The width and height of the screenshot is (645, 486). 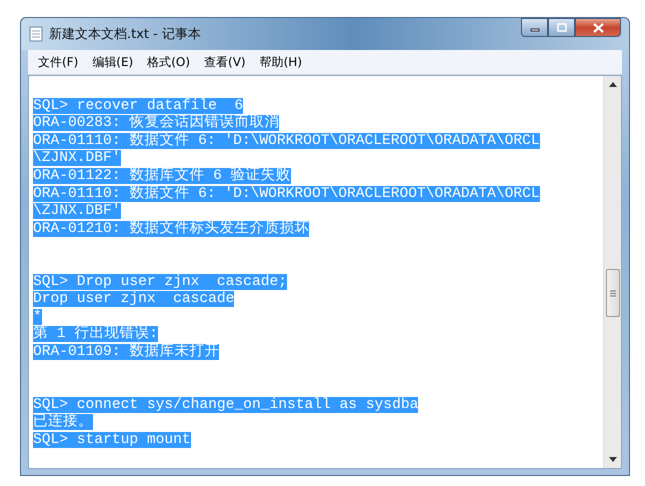 I want to click on maximize-button, so click(x=561, y=27).